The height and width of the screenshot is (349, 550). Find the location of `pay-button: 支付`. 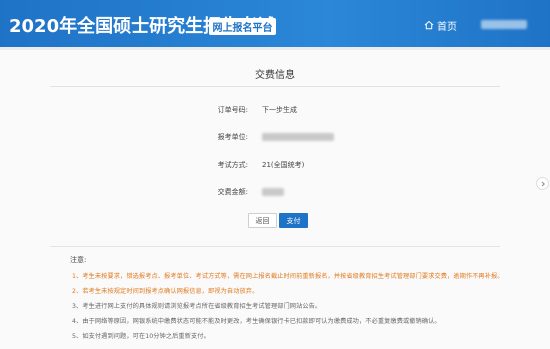

pay-button: 支付 is located at coordinates (293, 220).